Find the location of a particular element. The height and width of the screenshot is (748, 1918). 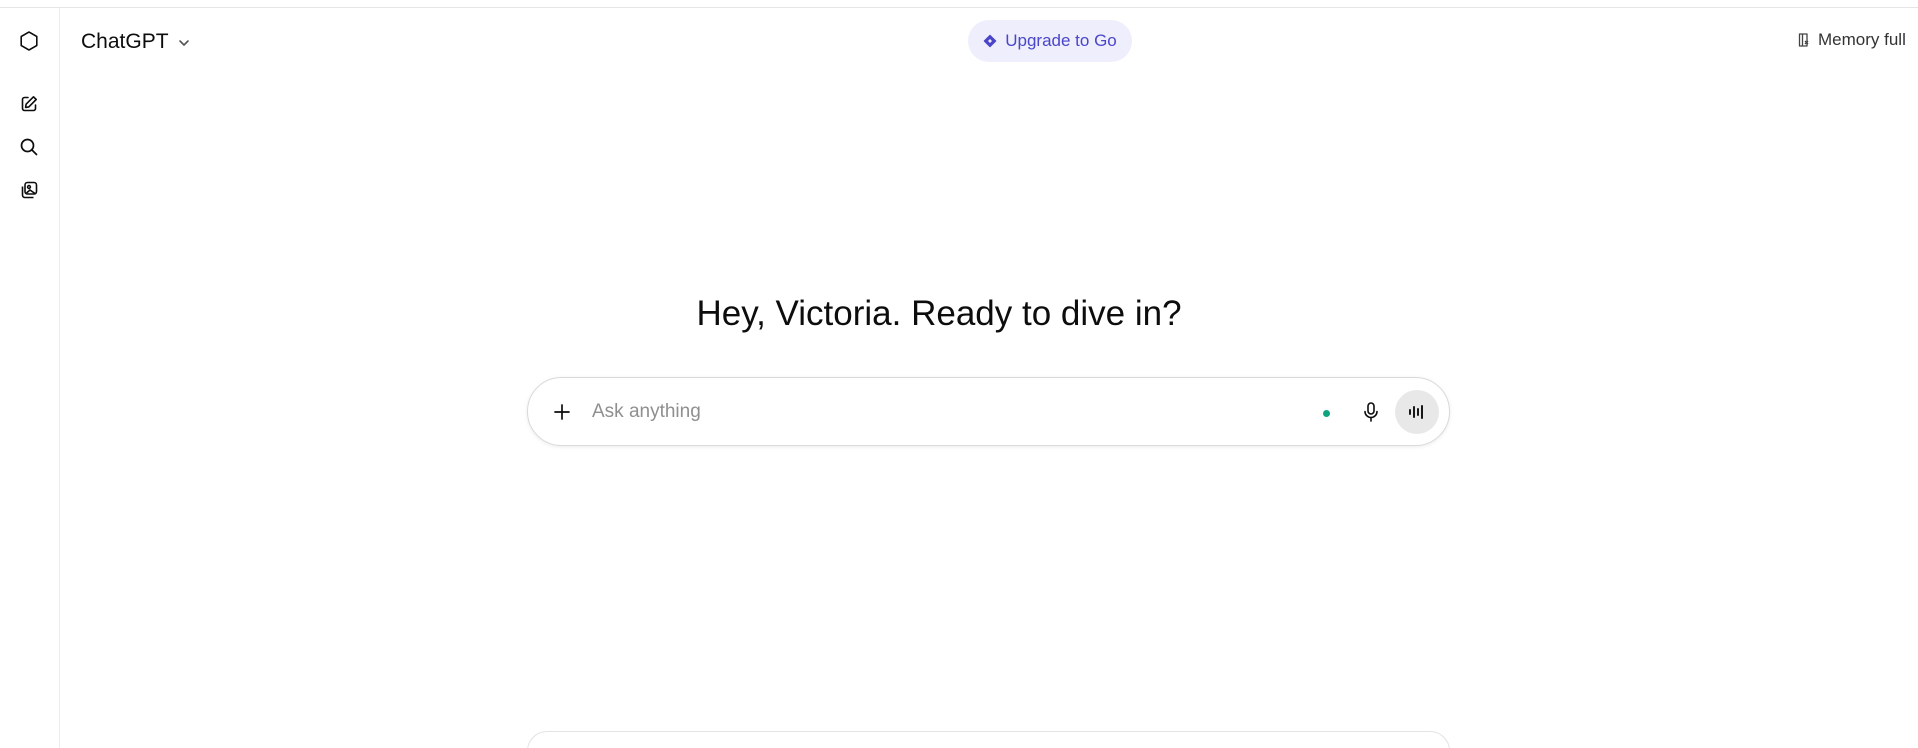

window-top-border is located at coordinates (959, 4).